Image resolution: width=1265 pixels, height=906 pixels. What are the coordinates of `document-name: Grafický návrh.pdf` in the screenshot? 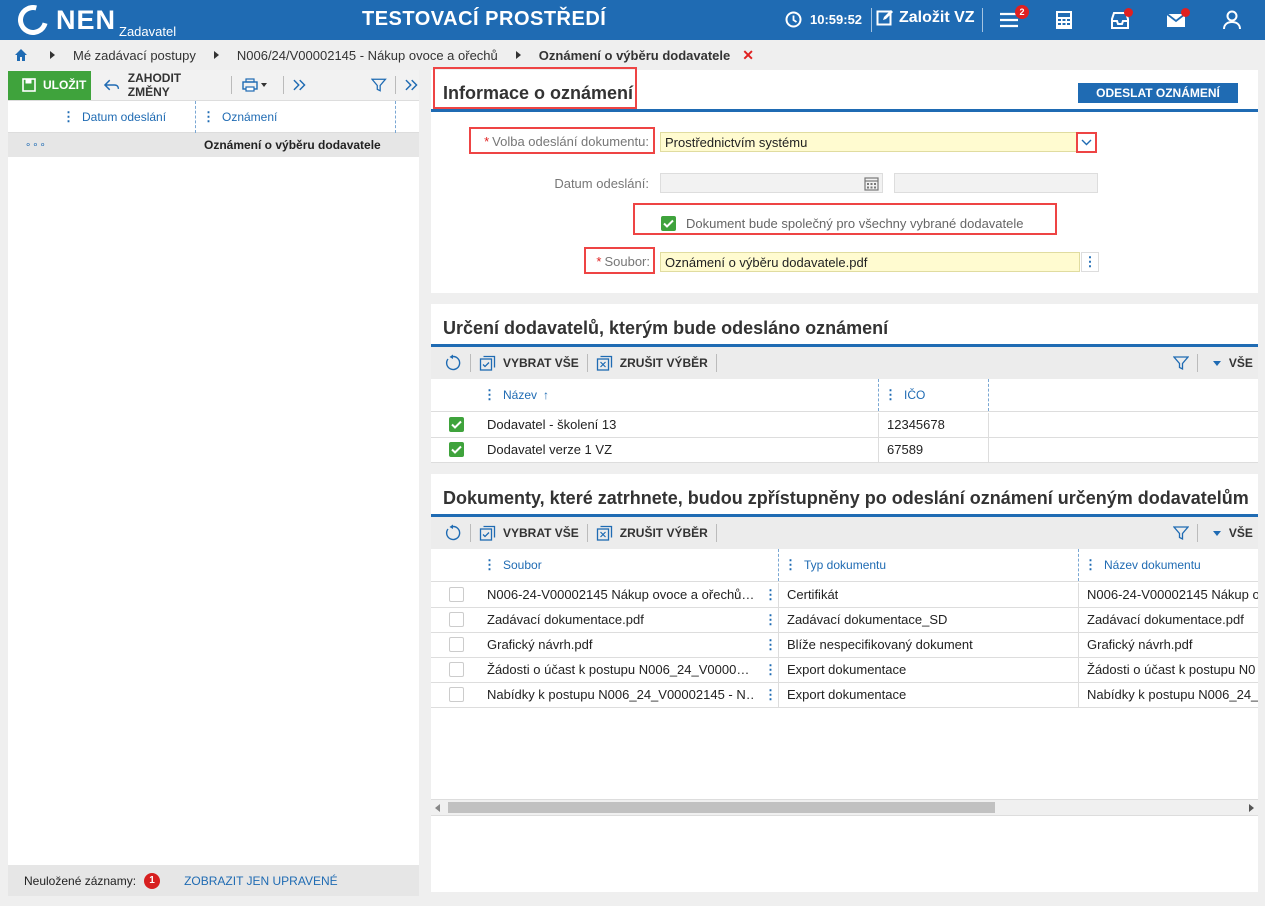 It's located at (1140, 644).